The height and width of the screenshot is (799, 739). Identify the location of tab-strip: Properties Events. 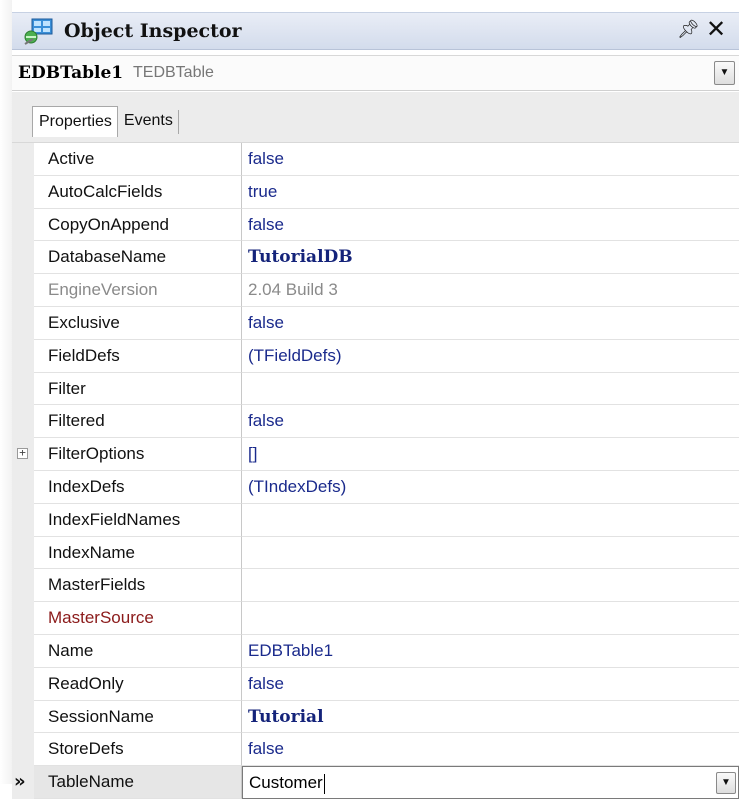
(375, 117).